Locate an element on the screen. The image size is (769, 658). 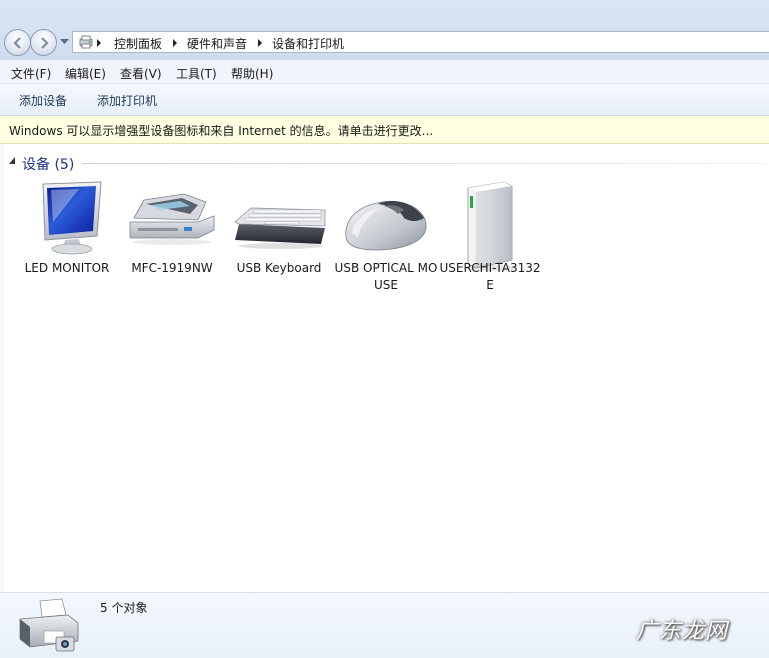
device-item-usb-keyboard: USB Keyboard is located at coordinates (279, 227).